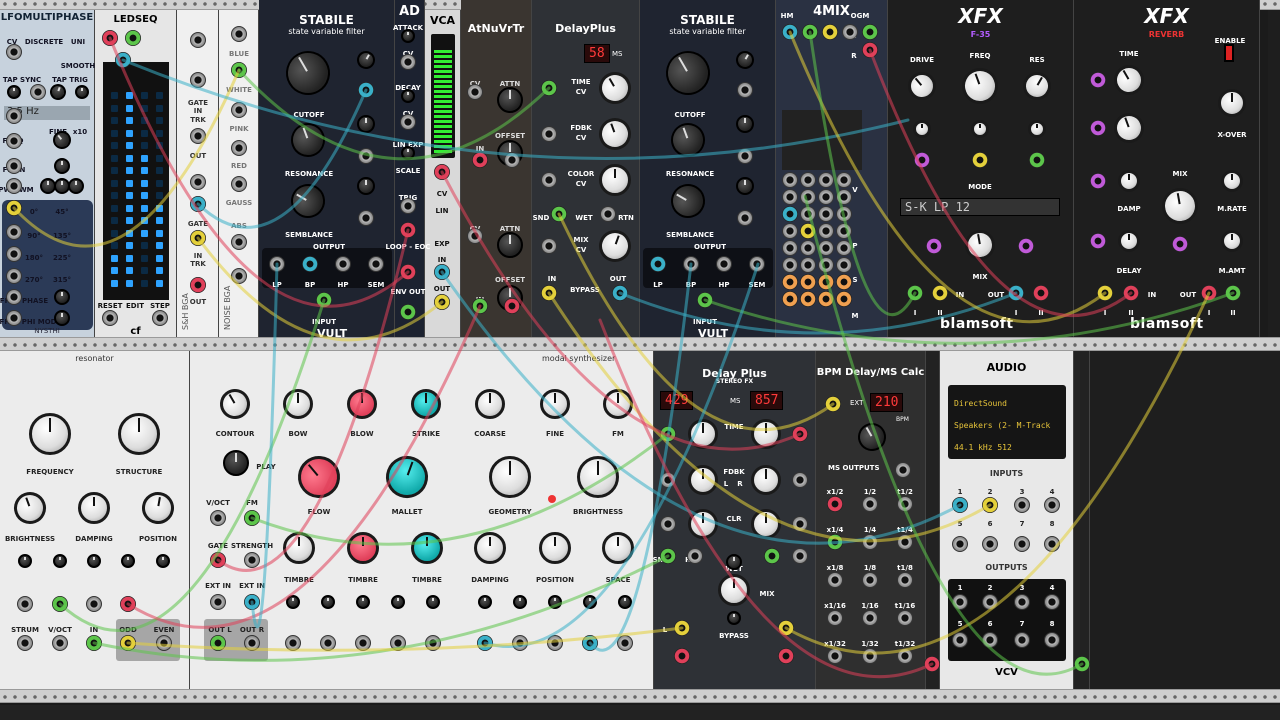 This screenshot has height=720, width=1280. Describe the element at coordinates (549, 88) in the screenshot. I see `time-cv-jack` at that location.